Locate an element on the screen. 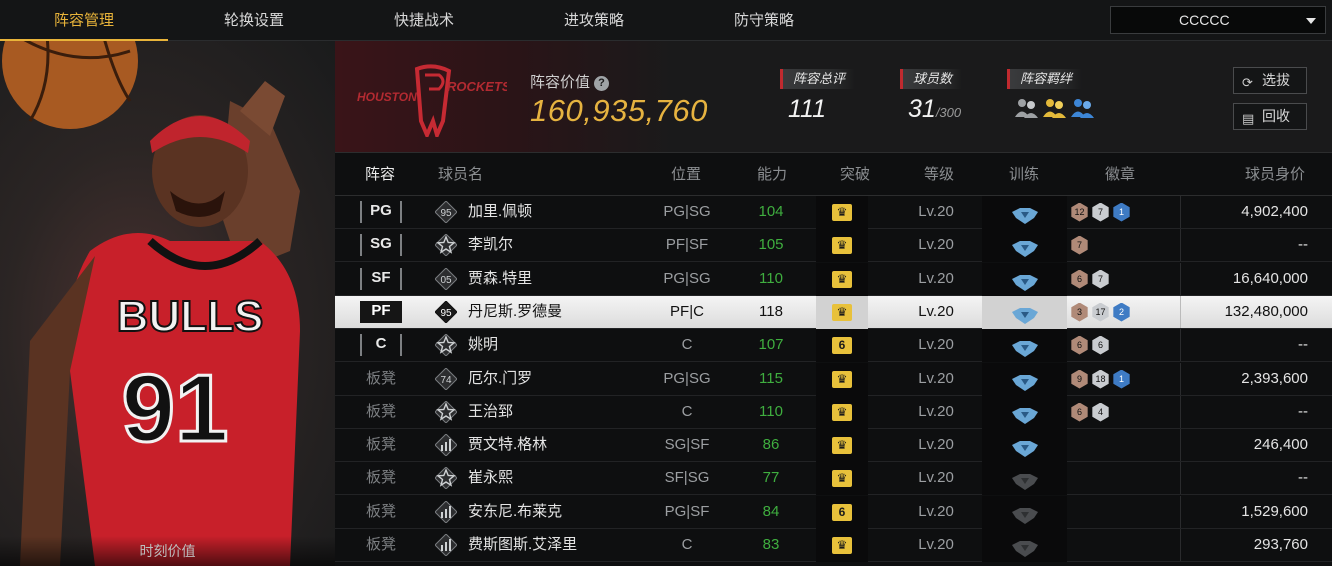 This screenshot has height=566, width=1332. badge-list: 3 17 2 is located at coordinates (1124, 312).